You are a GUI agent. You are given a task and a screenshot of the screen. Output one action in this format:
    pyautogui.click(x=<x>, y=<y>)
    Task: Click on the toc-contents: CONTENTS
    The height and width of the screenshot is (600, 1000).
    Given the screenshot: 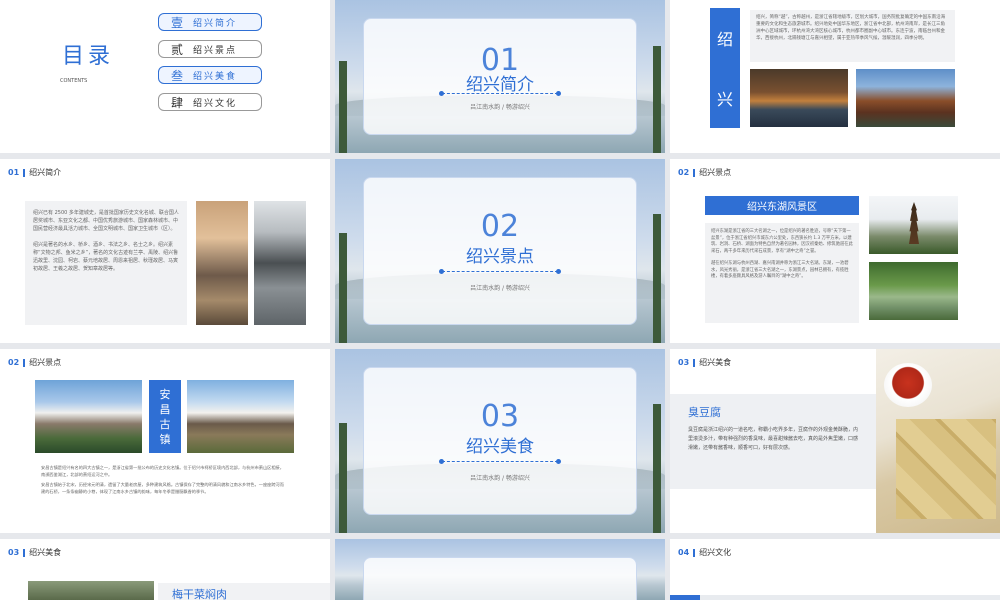 What is the action you would take?
    pyautogui.click(x=74, y=81)
    